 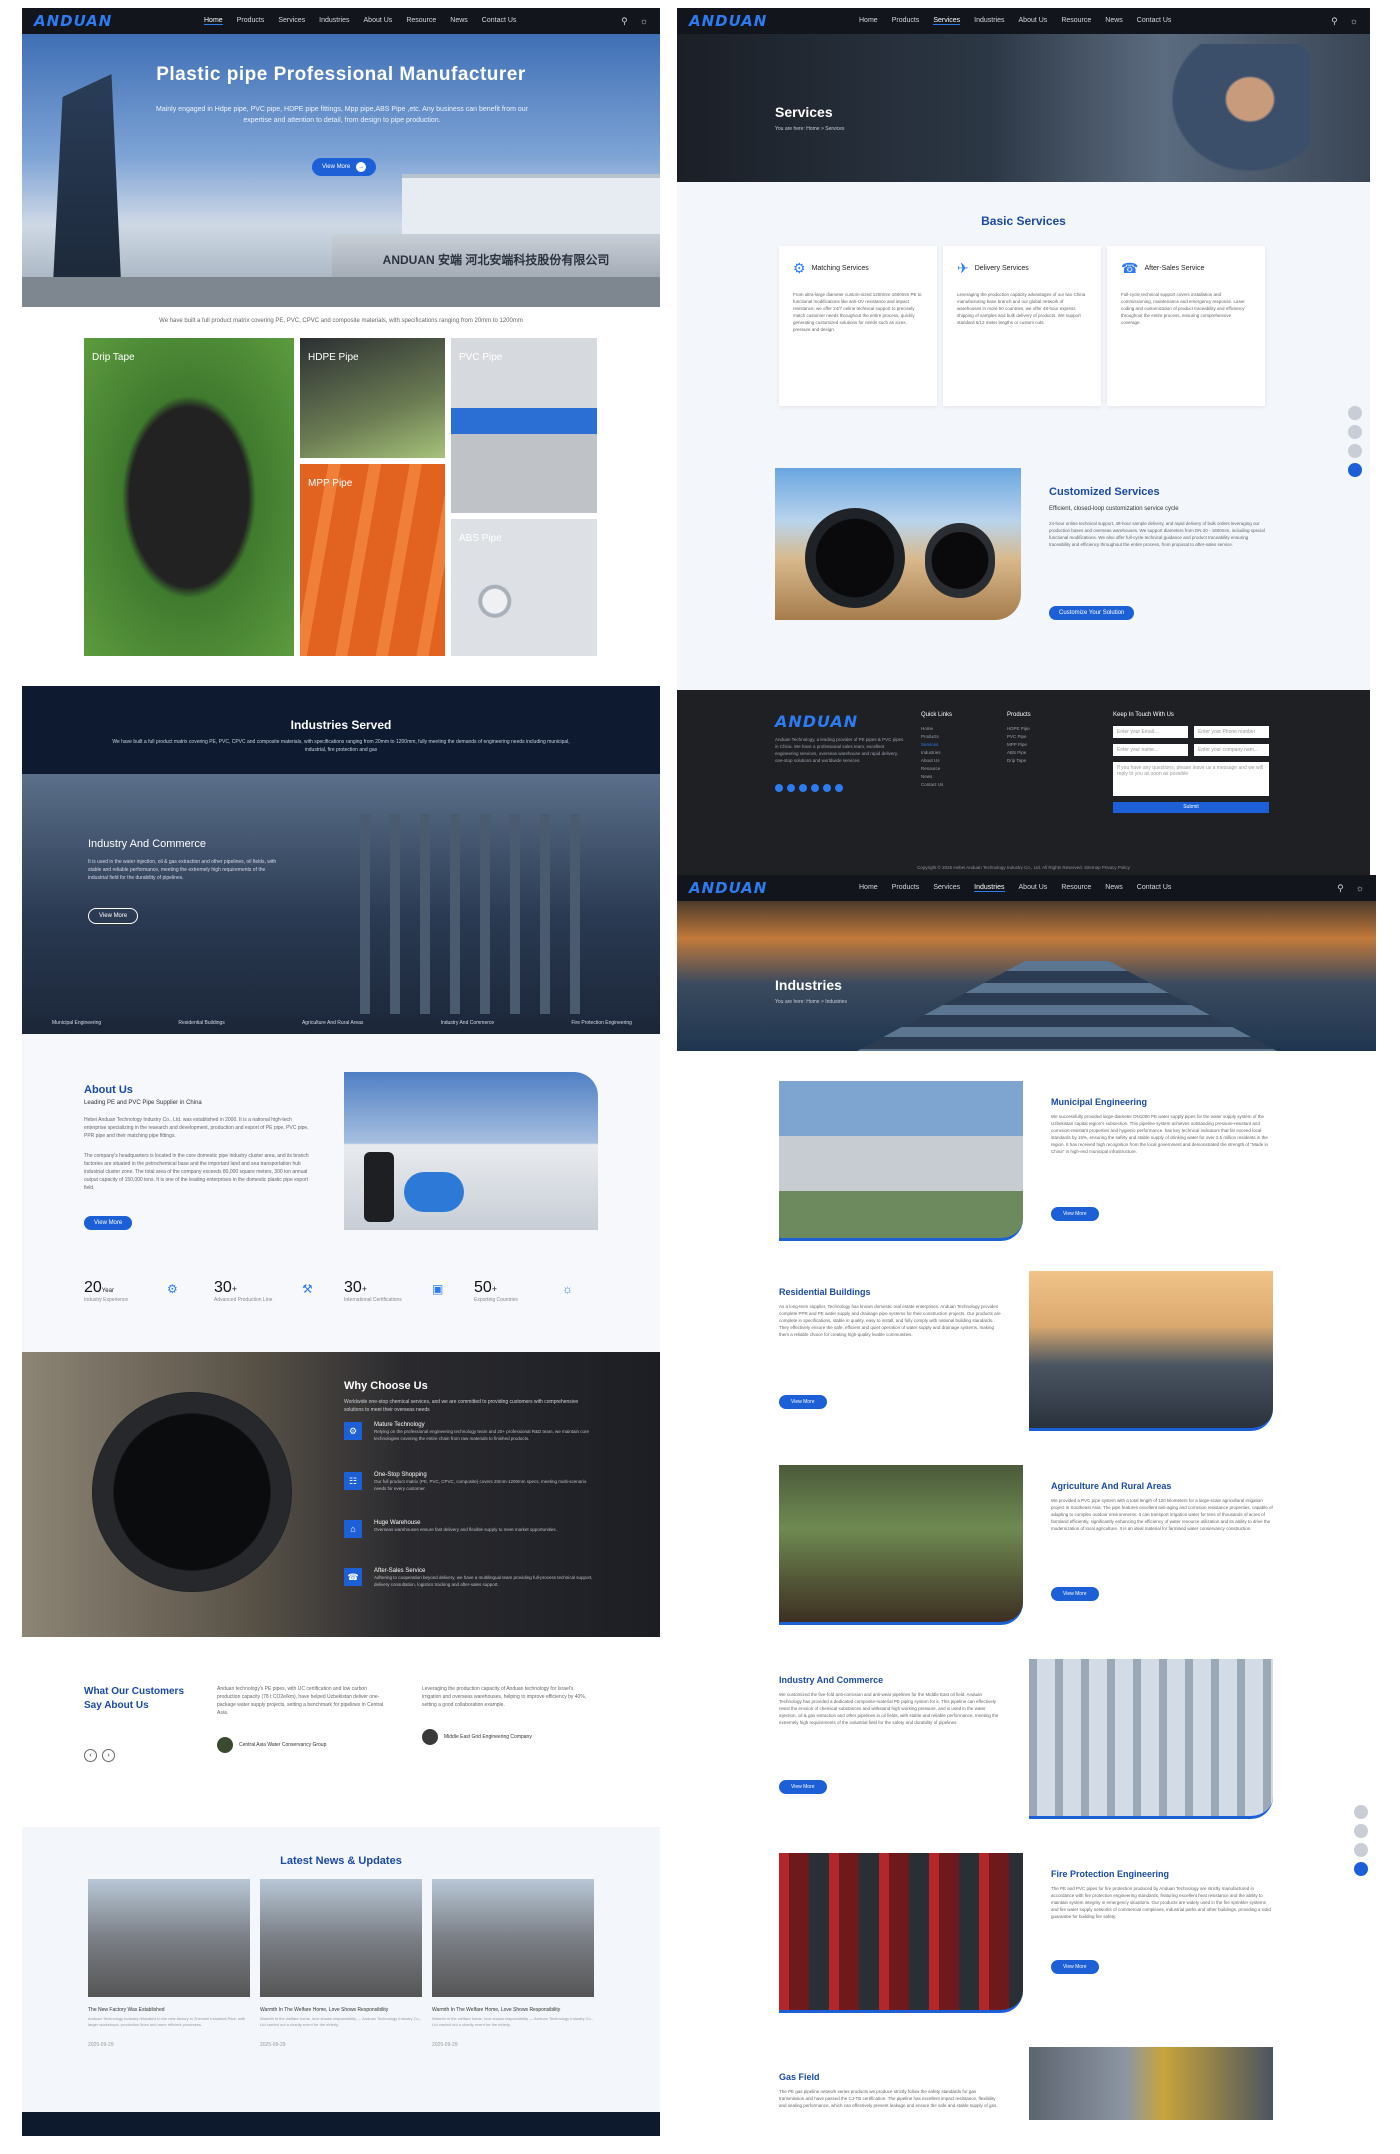 I want to click on footer-product-abs: ABS Pipe, so click(x=1018, y=752).